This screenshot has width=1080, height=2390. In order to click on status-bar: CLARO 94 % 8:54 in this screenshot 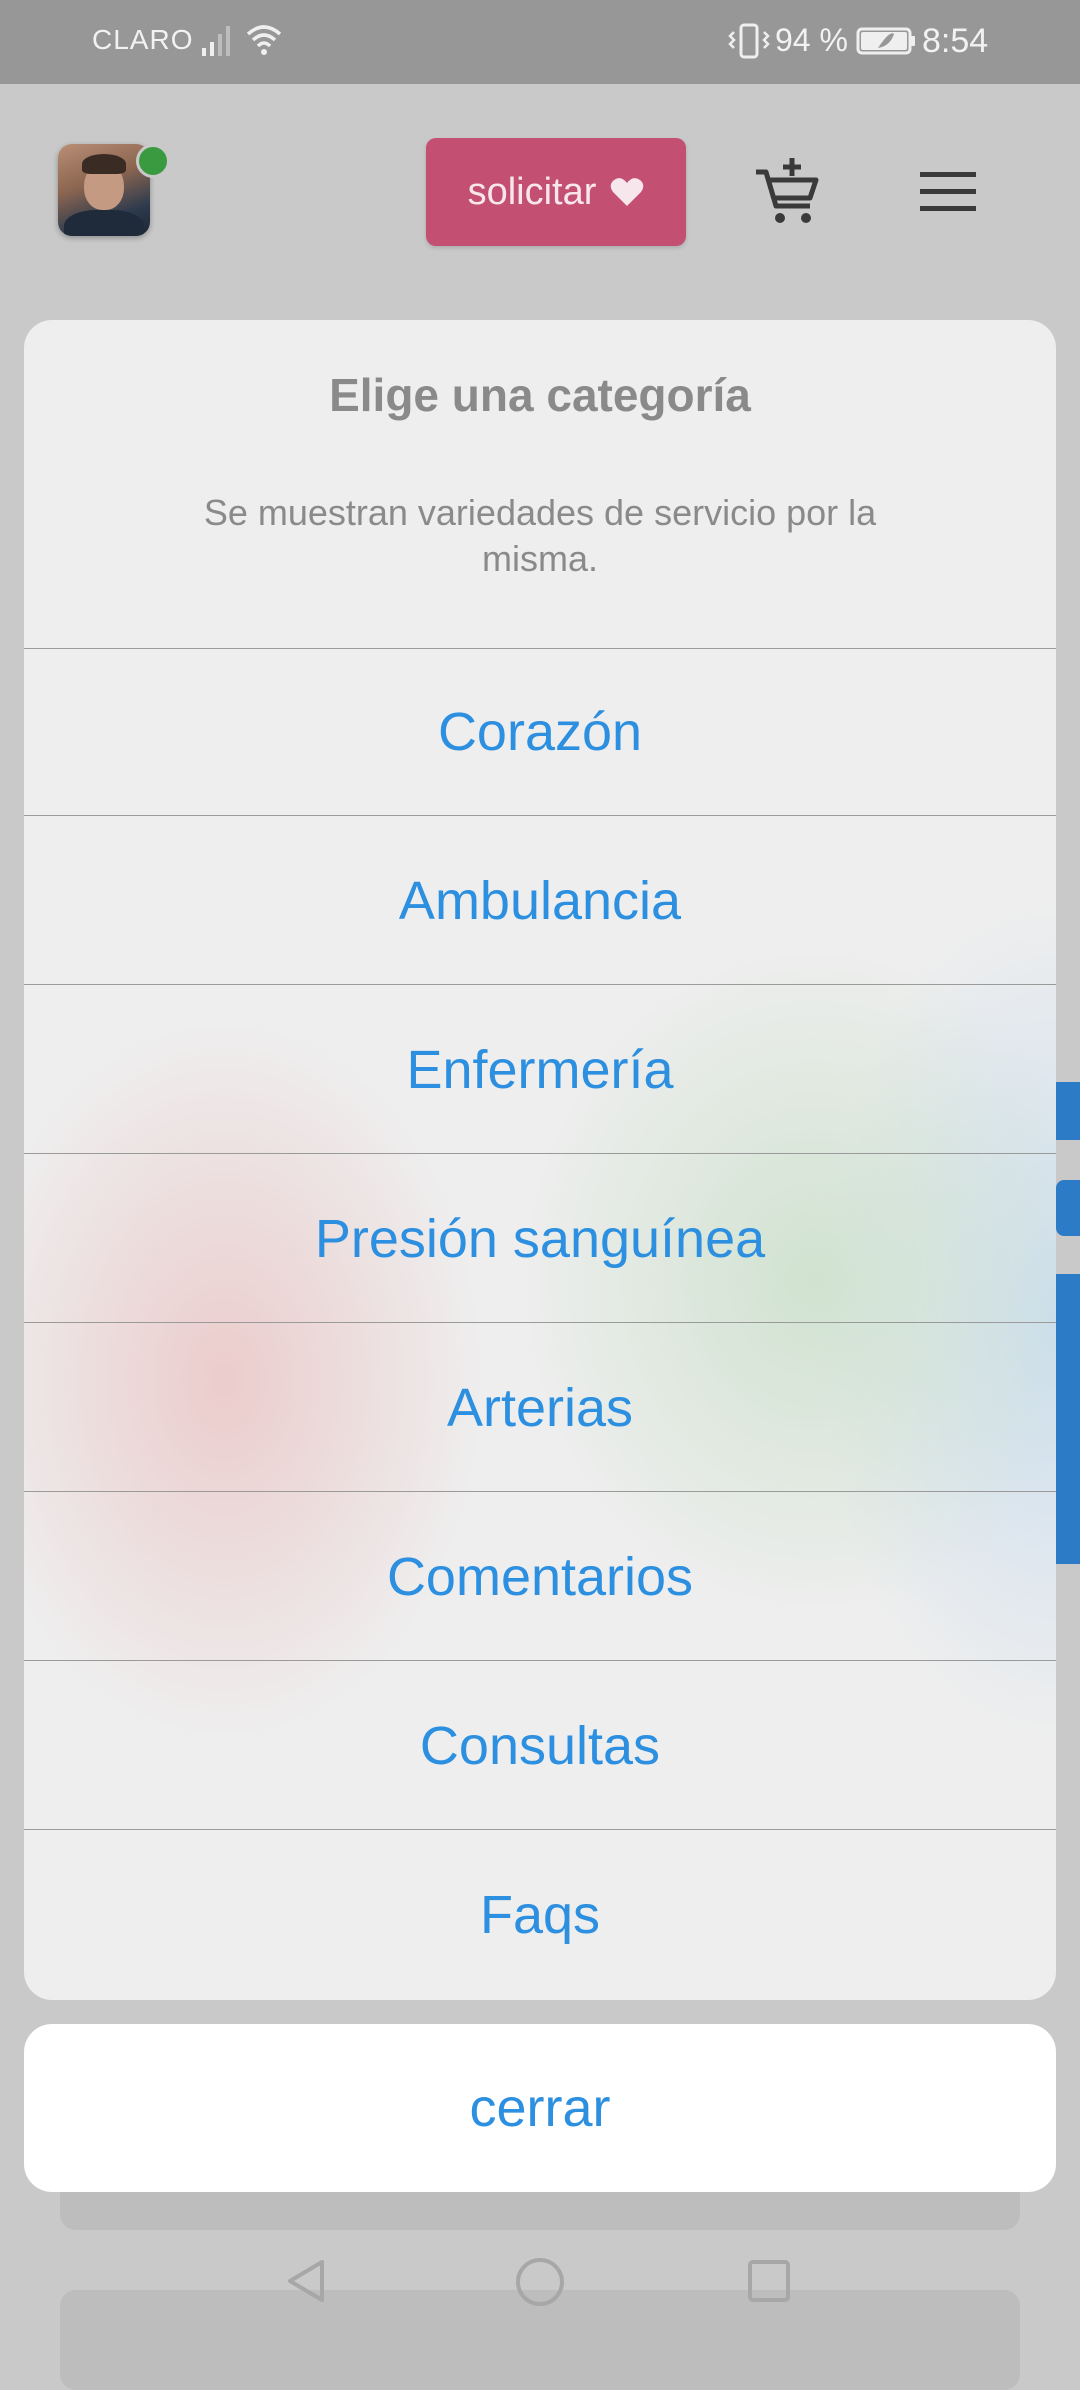, I will do `click(540, 42)`.